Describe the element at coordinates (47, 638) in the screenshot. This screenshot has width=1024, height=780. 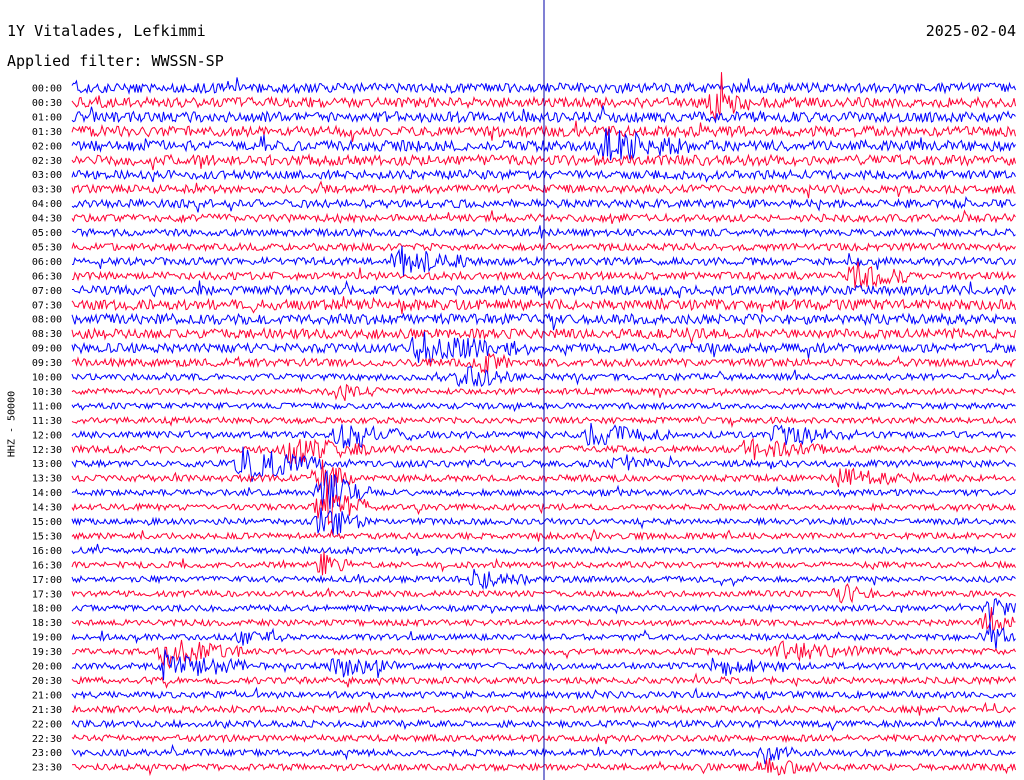
I see `row-time-label: 19:00` at that location.